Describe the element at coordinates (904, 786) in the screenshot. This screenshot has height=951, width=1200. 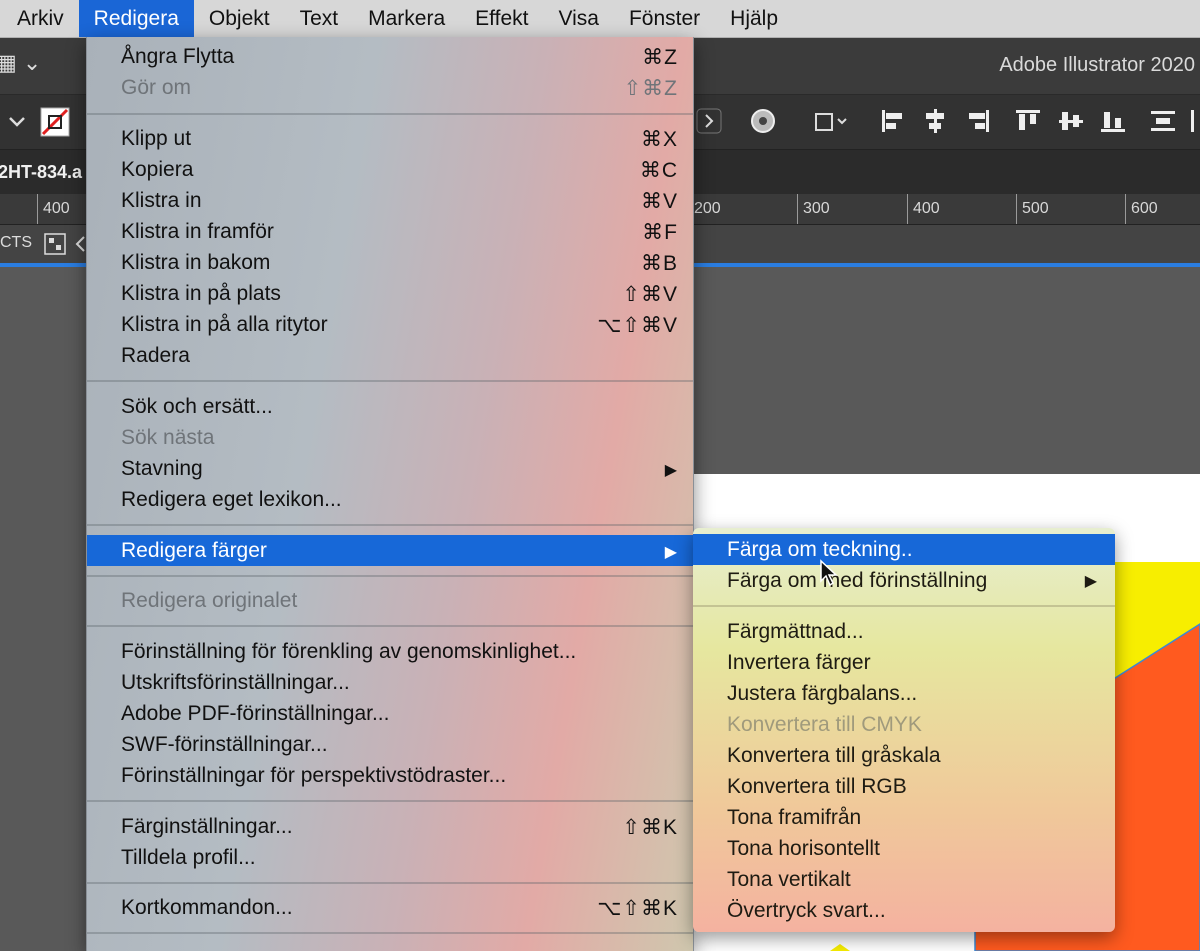
I see `submenu-item-convert-rgb: Konvertera till RGB` at that location.